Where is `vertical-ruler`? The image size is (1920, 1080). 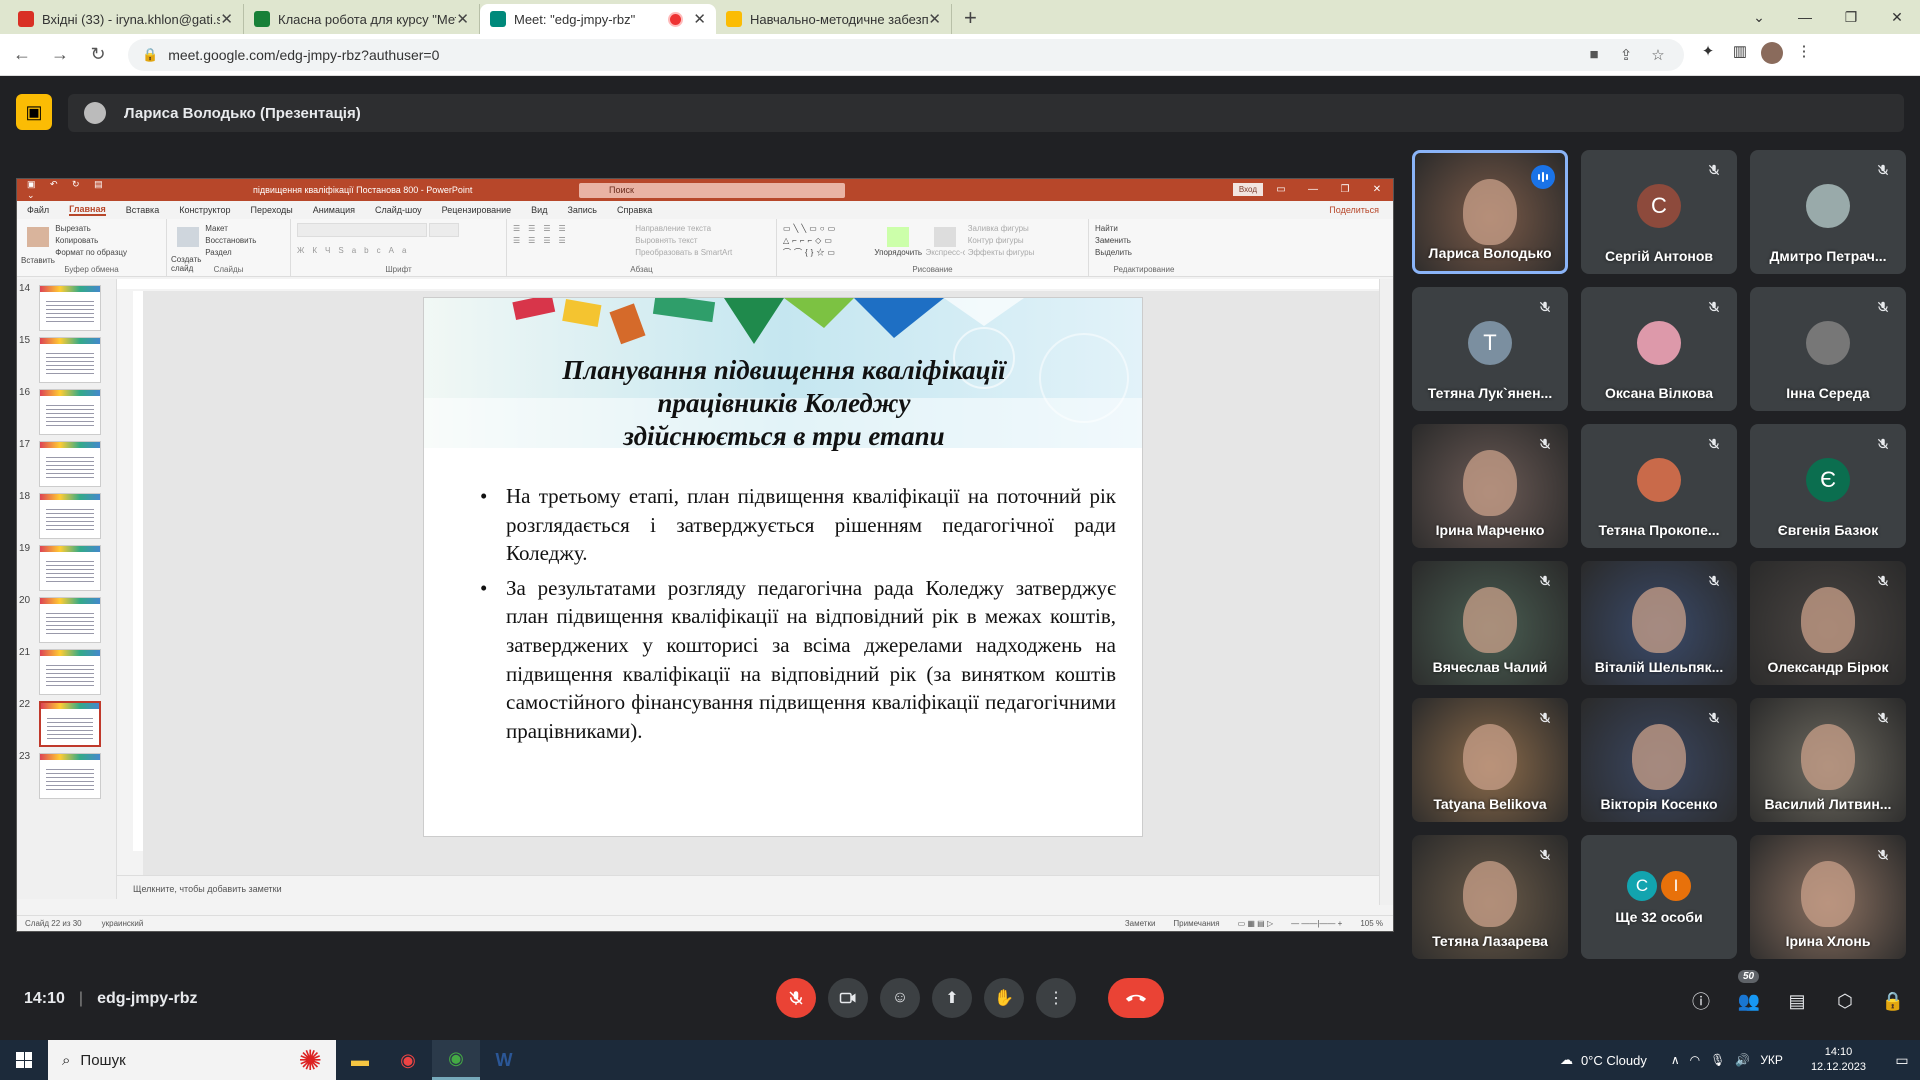 vertical-ruler is located at coordinates (138, 571).